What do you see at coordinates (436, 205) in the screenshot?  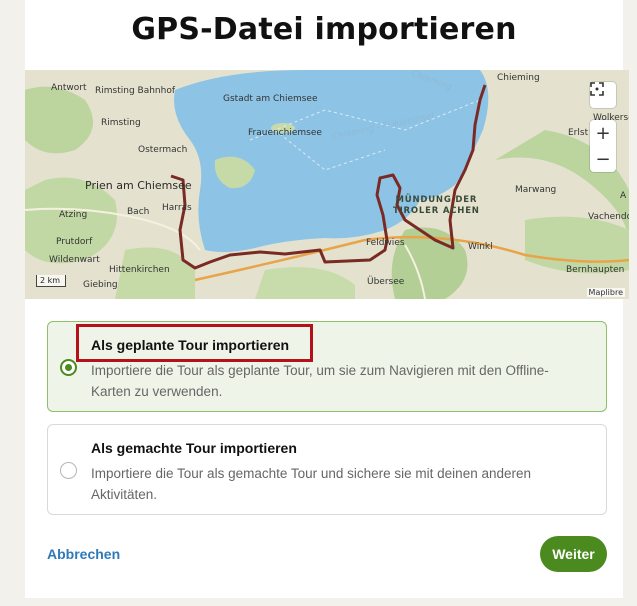 I see `map-label-muendung: MÜNDUNG DER TIROLER ACHEN` at bounding box center [436, 205].